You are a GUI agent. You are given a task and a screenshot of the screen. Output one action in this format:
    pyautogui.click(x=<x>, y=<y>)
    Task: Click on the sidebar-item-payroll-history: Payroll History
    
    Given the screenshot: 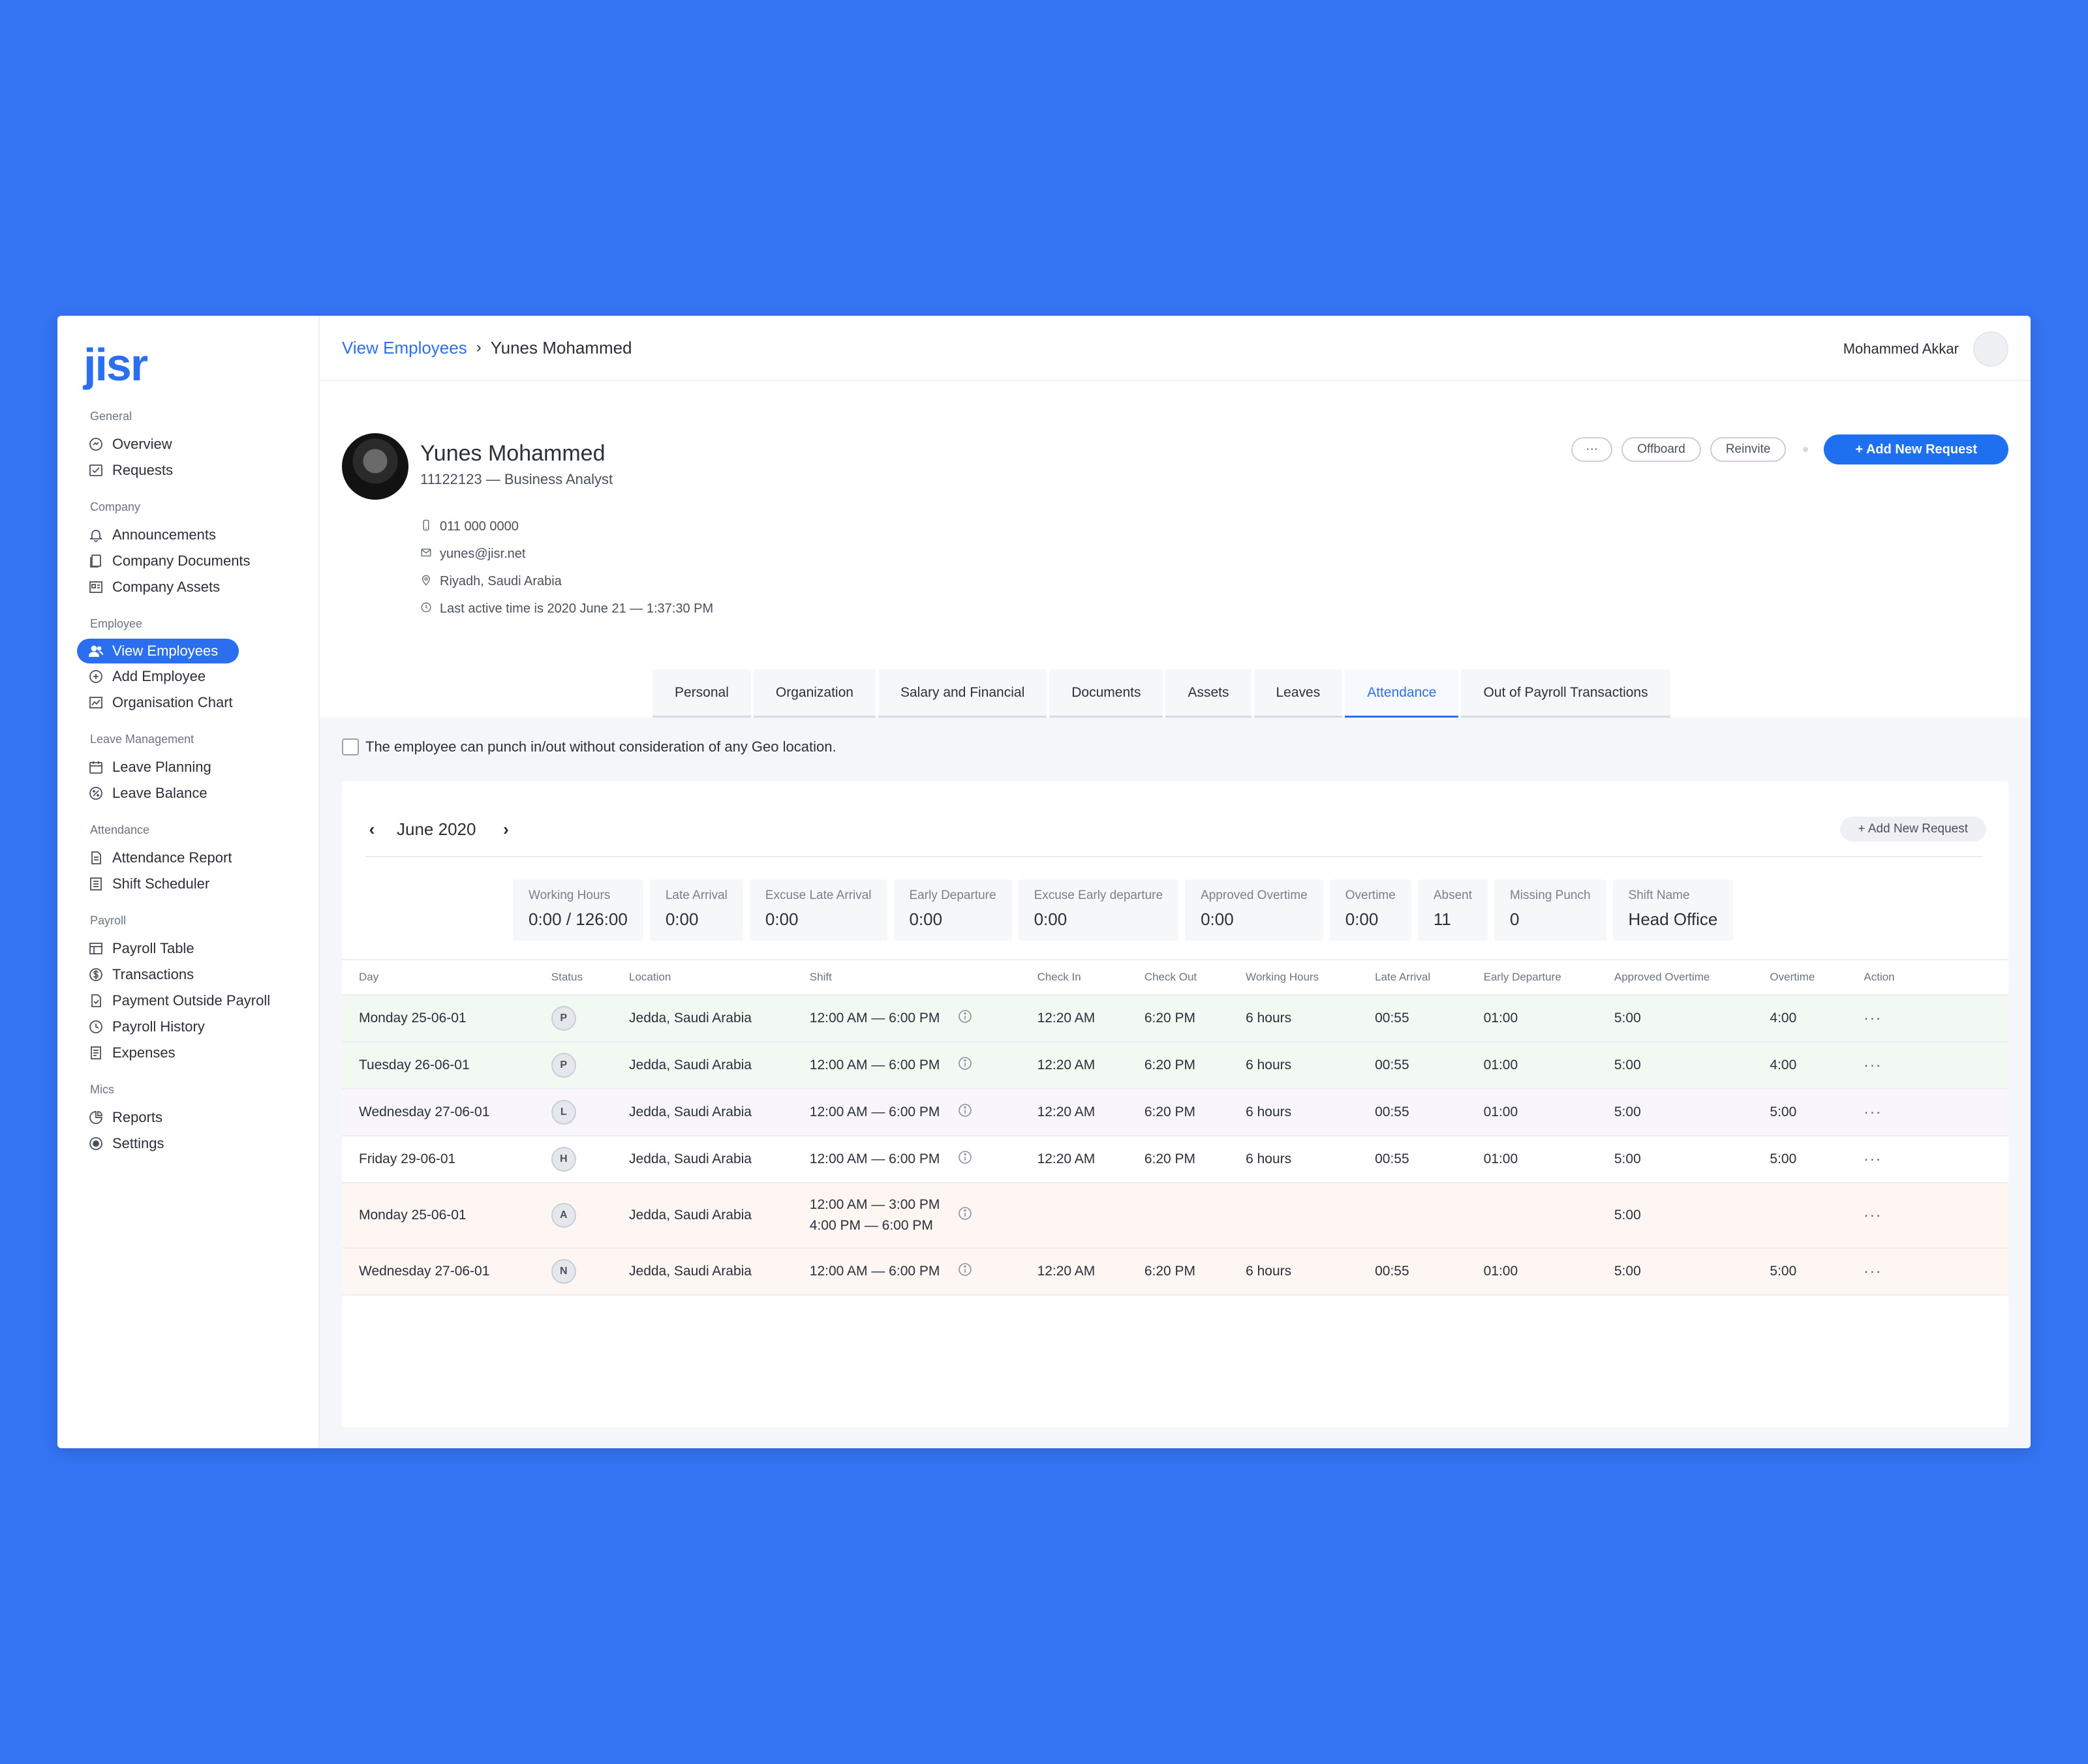 What is the action you would take?
    pyautogui.click(x=202, y=1027)
    